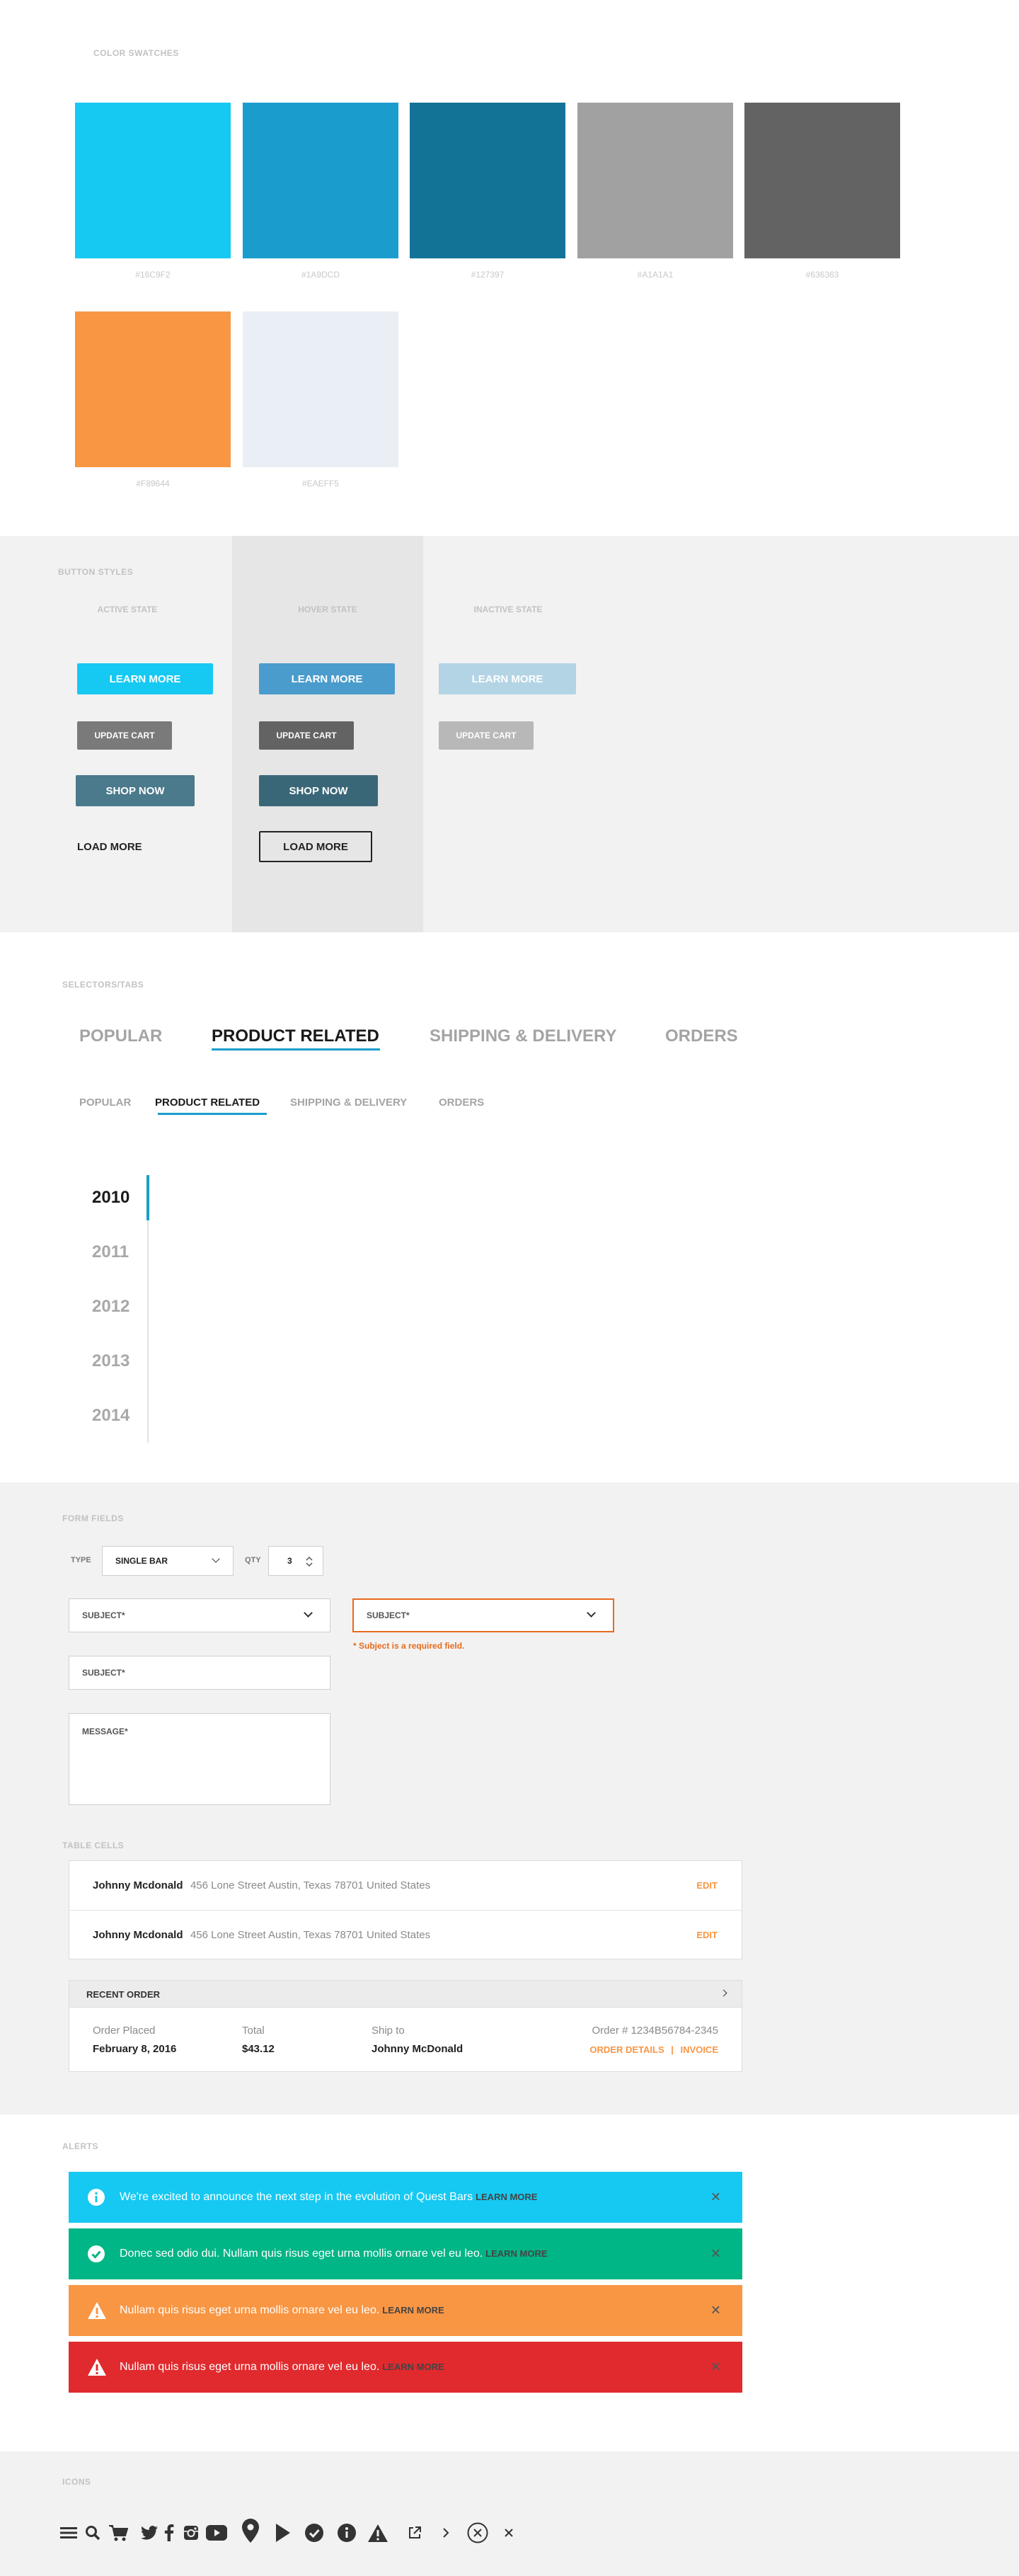 The image size is (1019, 2576). Describe the element at coordinates (138, 1885) in the screenshot. I see `row-name: Johnny Mcdonald` at that location.